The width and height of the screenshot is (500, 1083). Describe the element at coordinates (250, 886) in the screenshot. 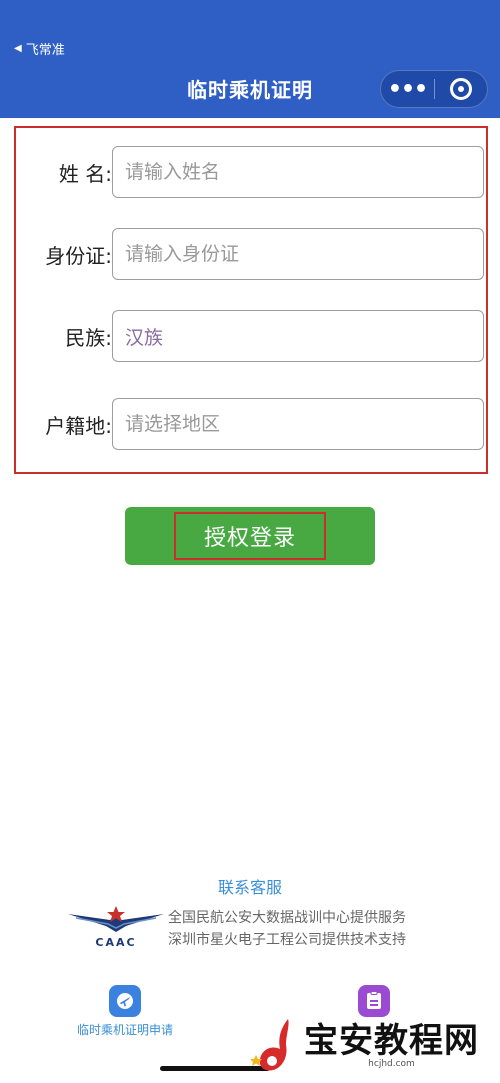

I see `contact-support-link: 联系客服` at that location.